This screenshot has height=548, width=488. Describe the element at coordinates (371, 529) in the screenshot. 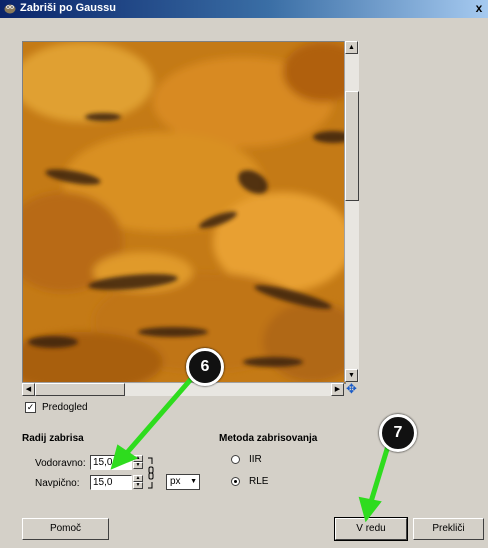

I see `ok-button: V redu` at that location.